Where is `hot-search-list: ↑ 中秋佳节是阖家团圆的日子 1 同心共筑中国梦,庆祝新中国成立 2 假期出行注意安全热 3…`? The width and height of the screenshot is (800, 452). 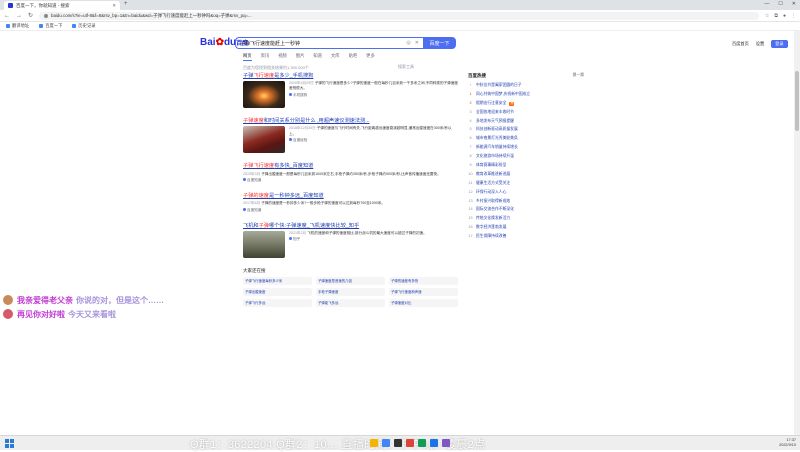 hot-search-list: ↑ 中秋佳节是阖家团圆的日子 1 同心共筑中国梦,庆祝新中国成立 2 假期出行注意安全热 3… is located at coordinates (526, 161).